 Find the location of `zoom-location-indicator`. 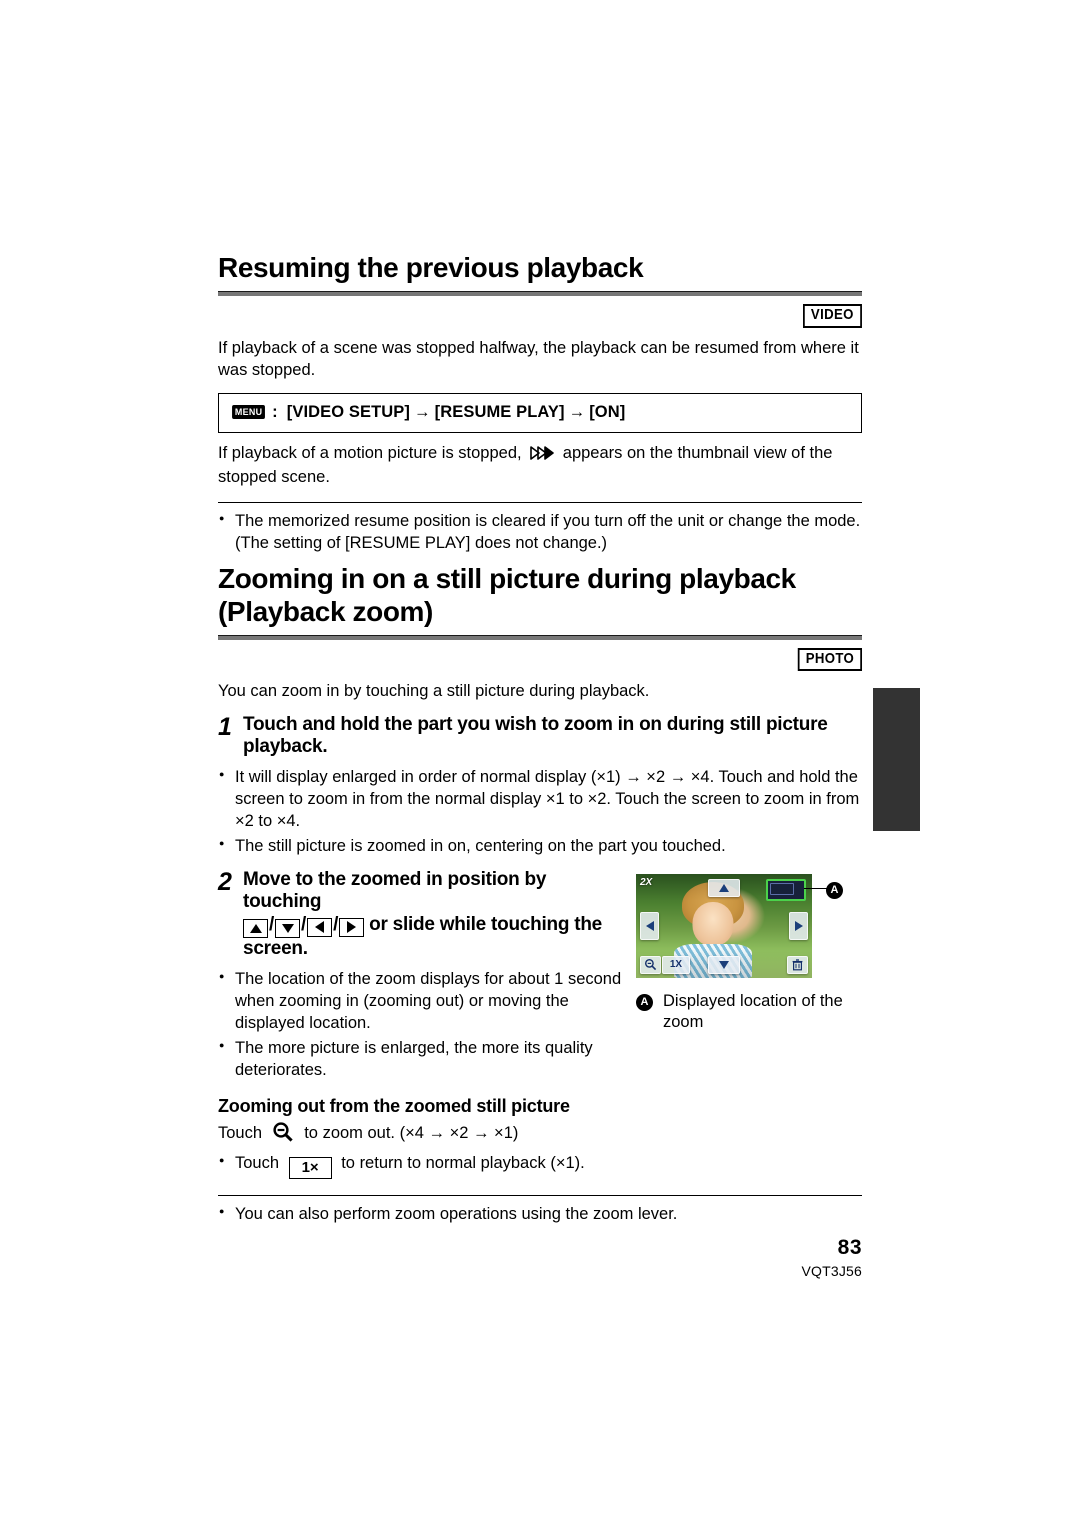

zoom-location-indicator is located at coordinates (786, 889).